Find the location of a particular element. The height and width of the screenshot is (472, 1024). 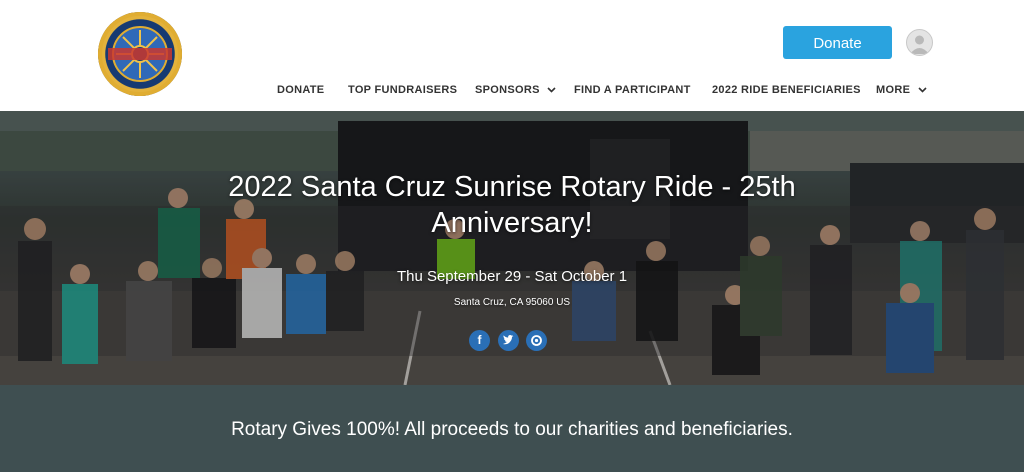

user-icon is located at coordinates (919, 44).